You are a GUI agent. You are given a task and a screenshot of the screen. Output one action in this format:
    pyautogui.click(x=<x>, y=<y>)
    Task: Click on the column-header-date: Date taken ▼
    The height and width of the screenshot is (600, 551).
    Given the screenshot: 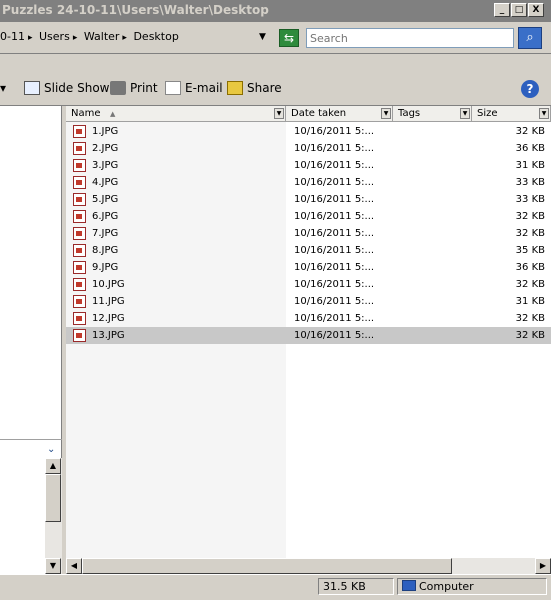 What is the action you would take?
    pyautogui.click(x=339, y=114)
    